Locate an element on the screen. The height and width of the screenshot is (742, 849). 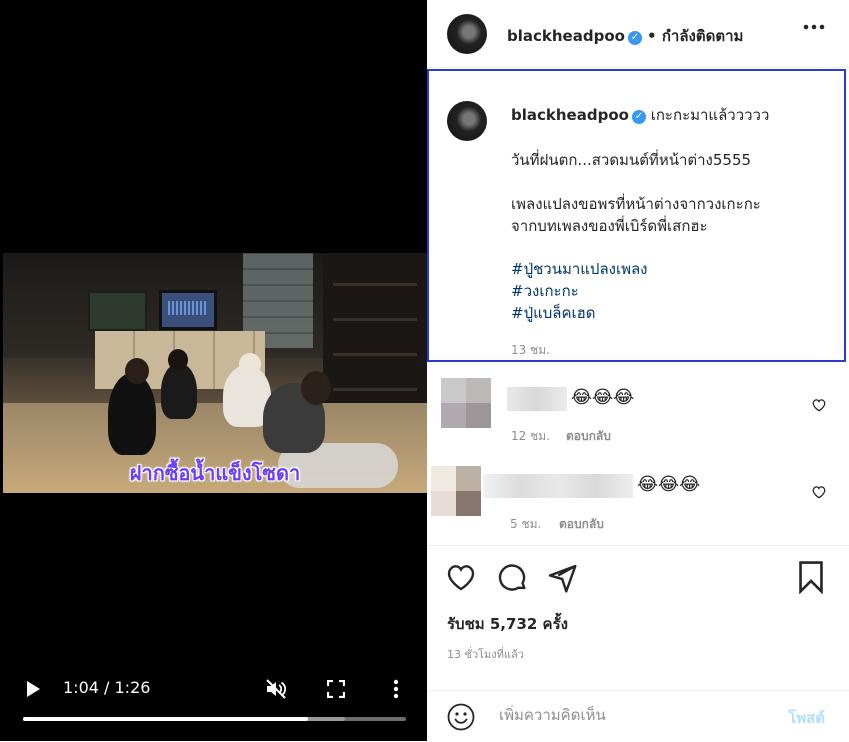
fullscreen-icon is located at coordinates (336, 689).